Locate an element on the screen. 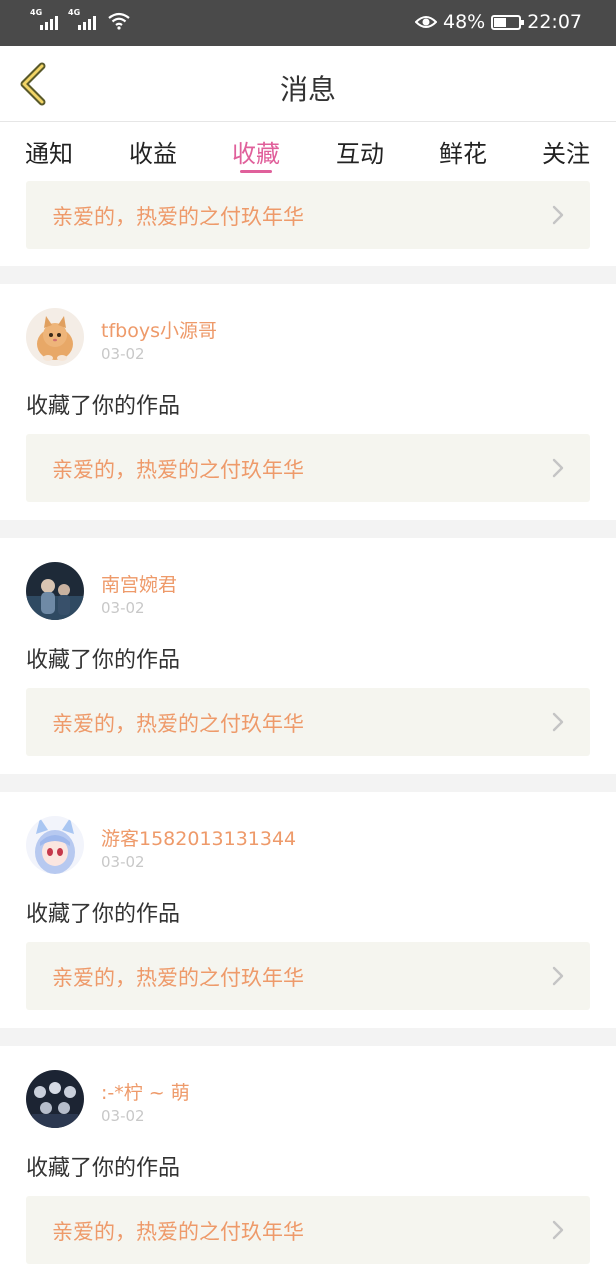 Image resolution: width=616 pixels, height=1280 pixels. clock: 22:07 is located at coordinates (554, 22).